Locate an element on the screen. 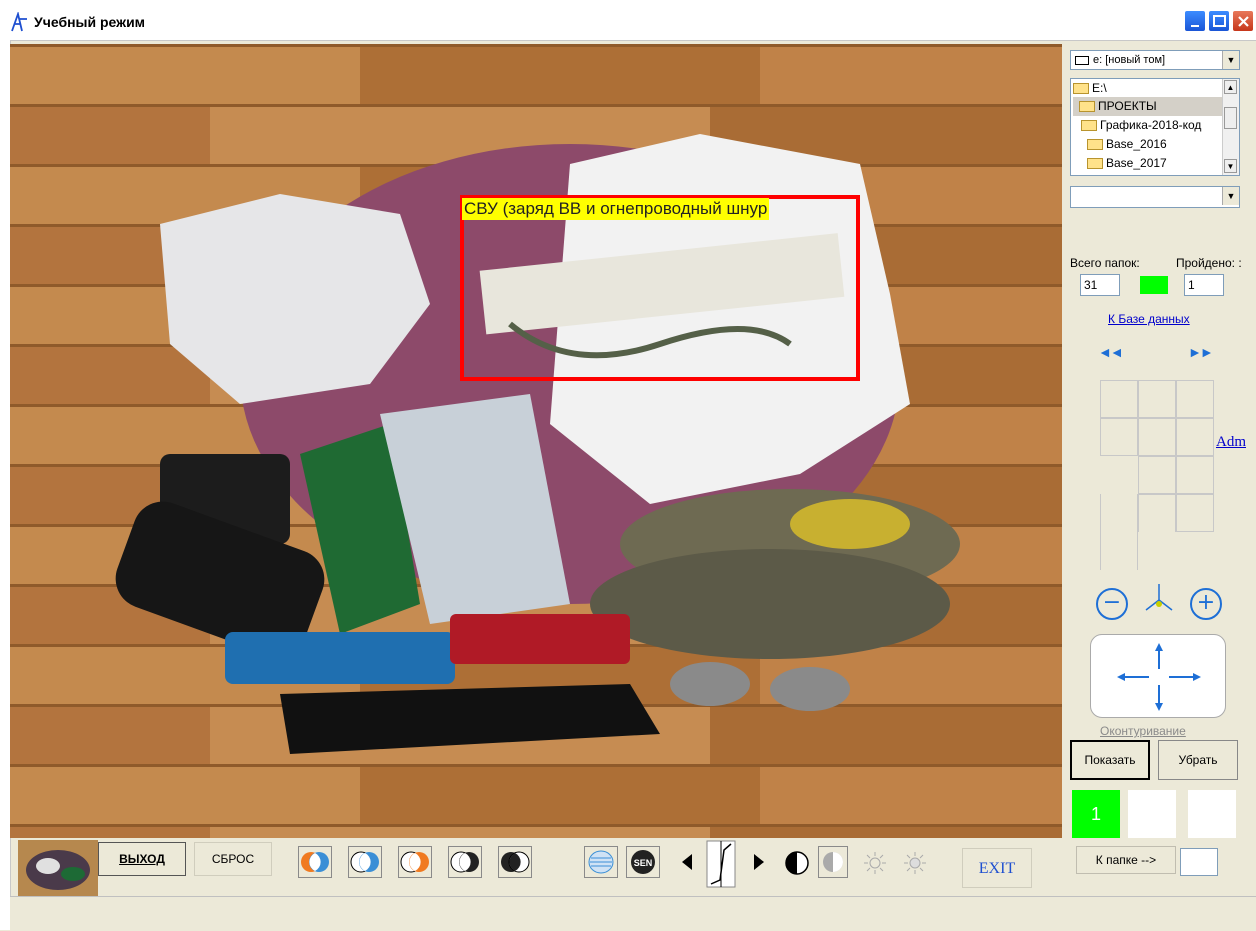 The height and width of the screenshot is (931, 1256). total-folders-field: 31 is located at coordinates (1100, 285).